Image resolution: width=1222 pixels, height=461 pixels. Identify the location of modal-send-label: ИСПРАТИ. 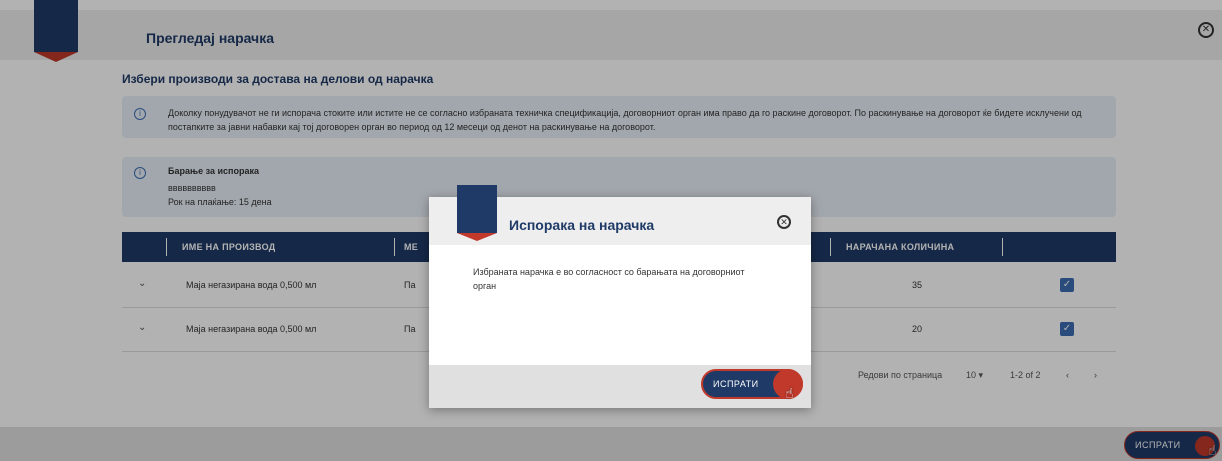
(736, 384).